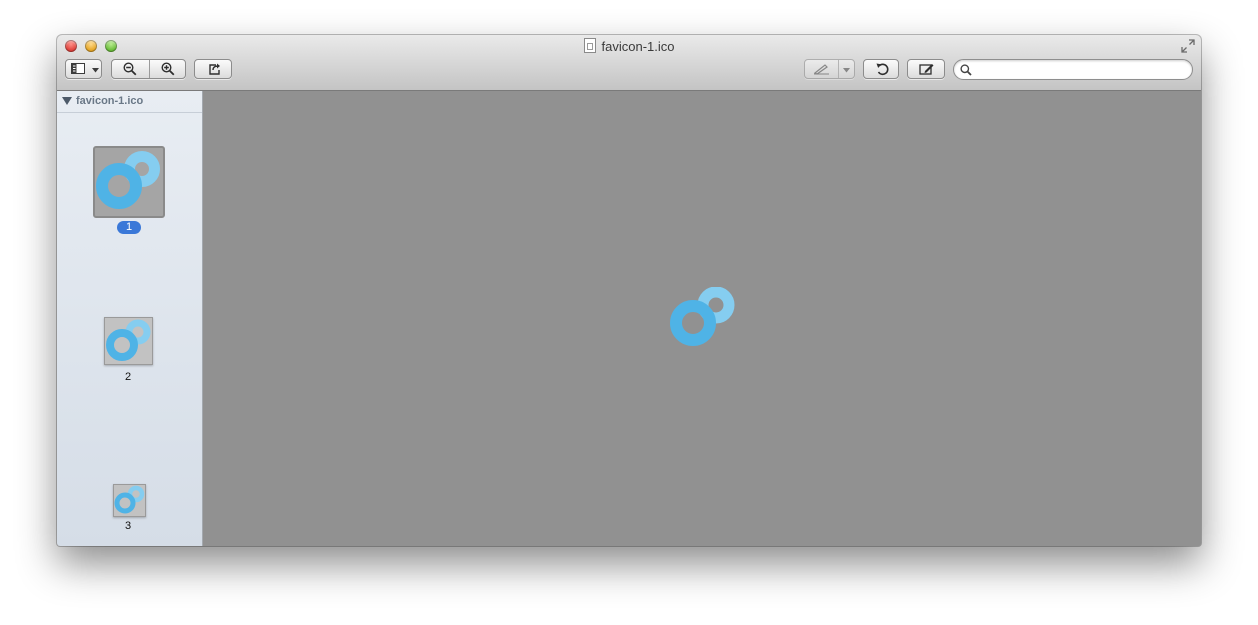 The height and width of the screenshot is (625, 1258). Describe the element at coordinates (638, 46) in the screenshot. I see `window-title: favicon-1.ico` at that location.